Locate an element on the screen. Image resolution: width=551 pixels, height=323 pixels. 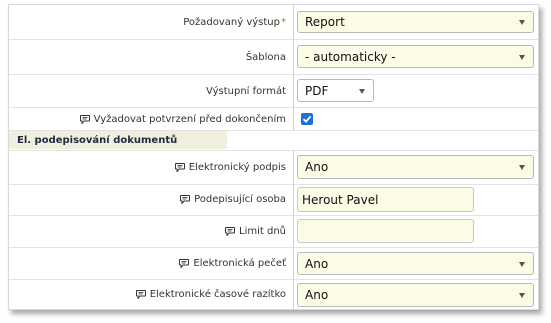
section-header-signing: El. podepisování dokumentů is located at coordinates (118, 140).